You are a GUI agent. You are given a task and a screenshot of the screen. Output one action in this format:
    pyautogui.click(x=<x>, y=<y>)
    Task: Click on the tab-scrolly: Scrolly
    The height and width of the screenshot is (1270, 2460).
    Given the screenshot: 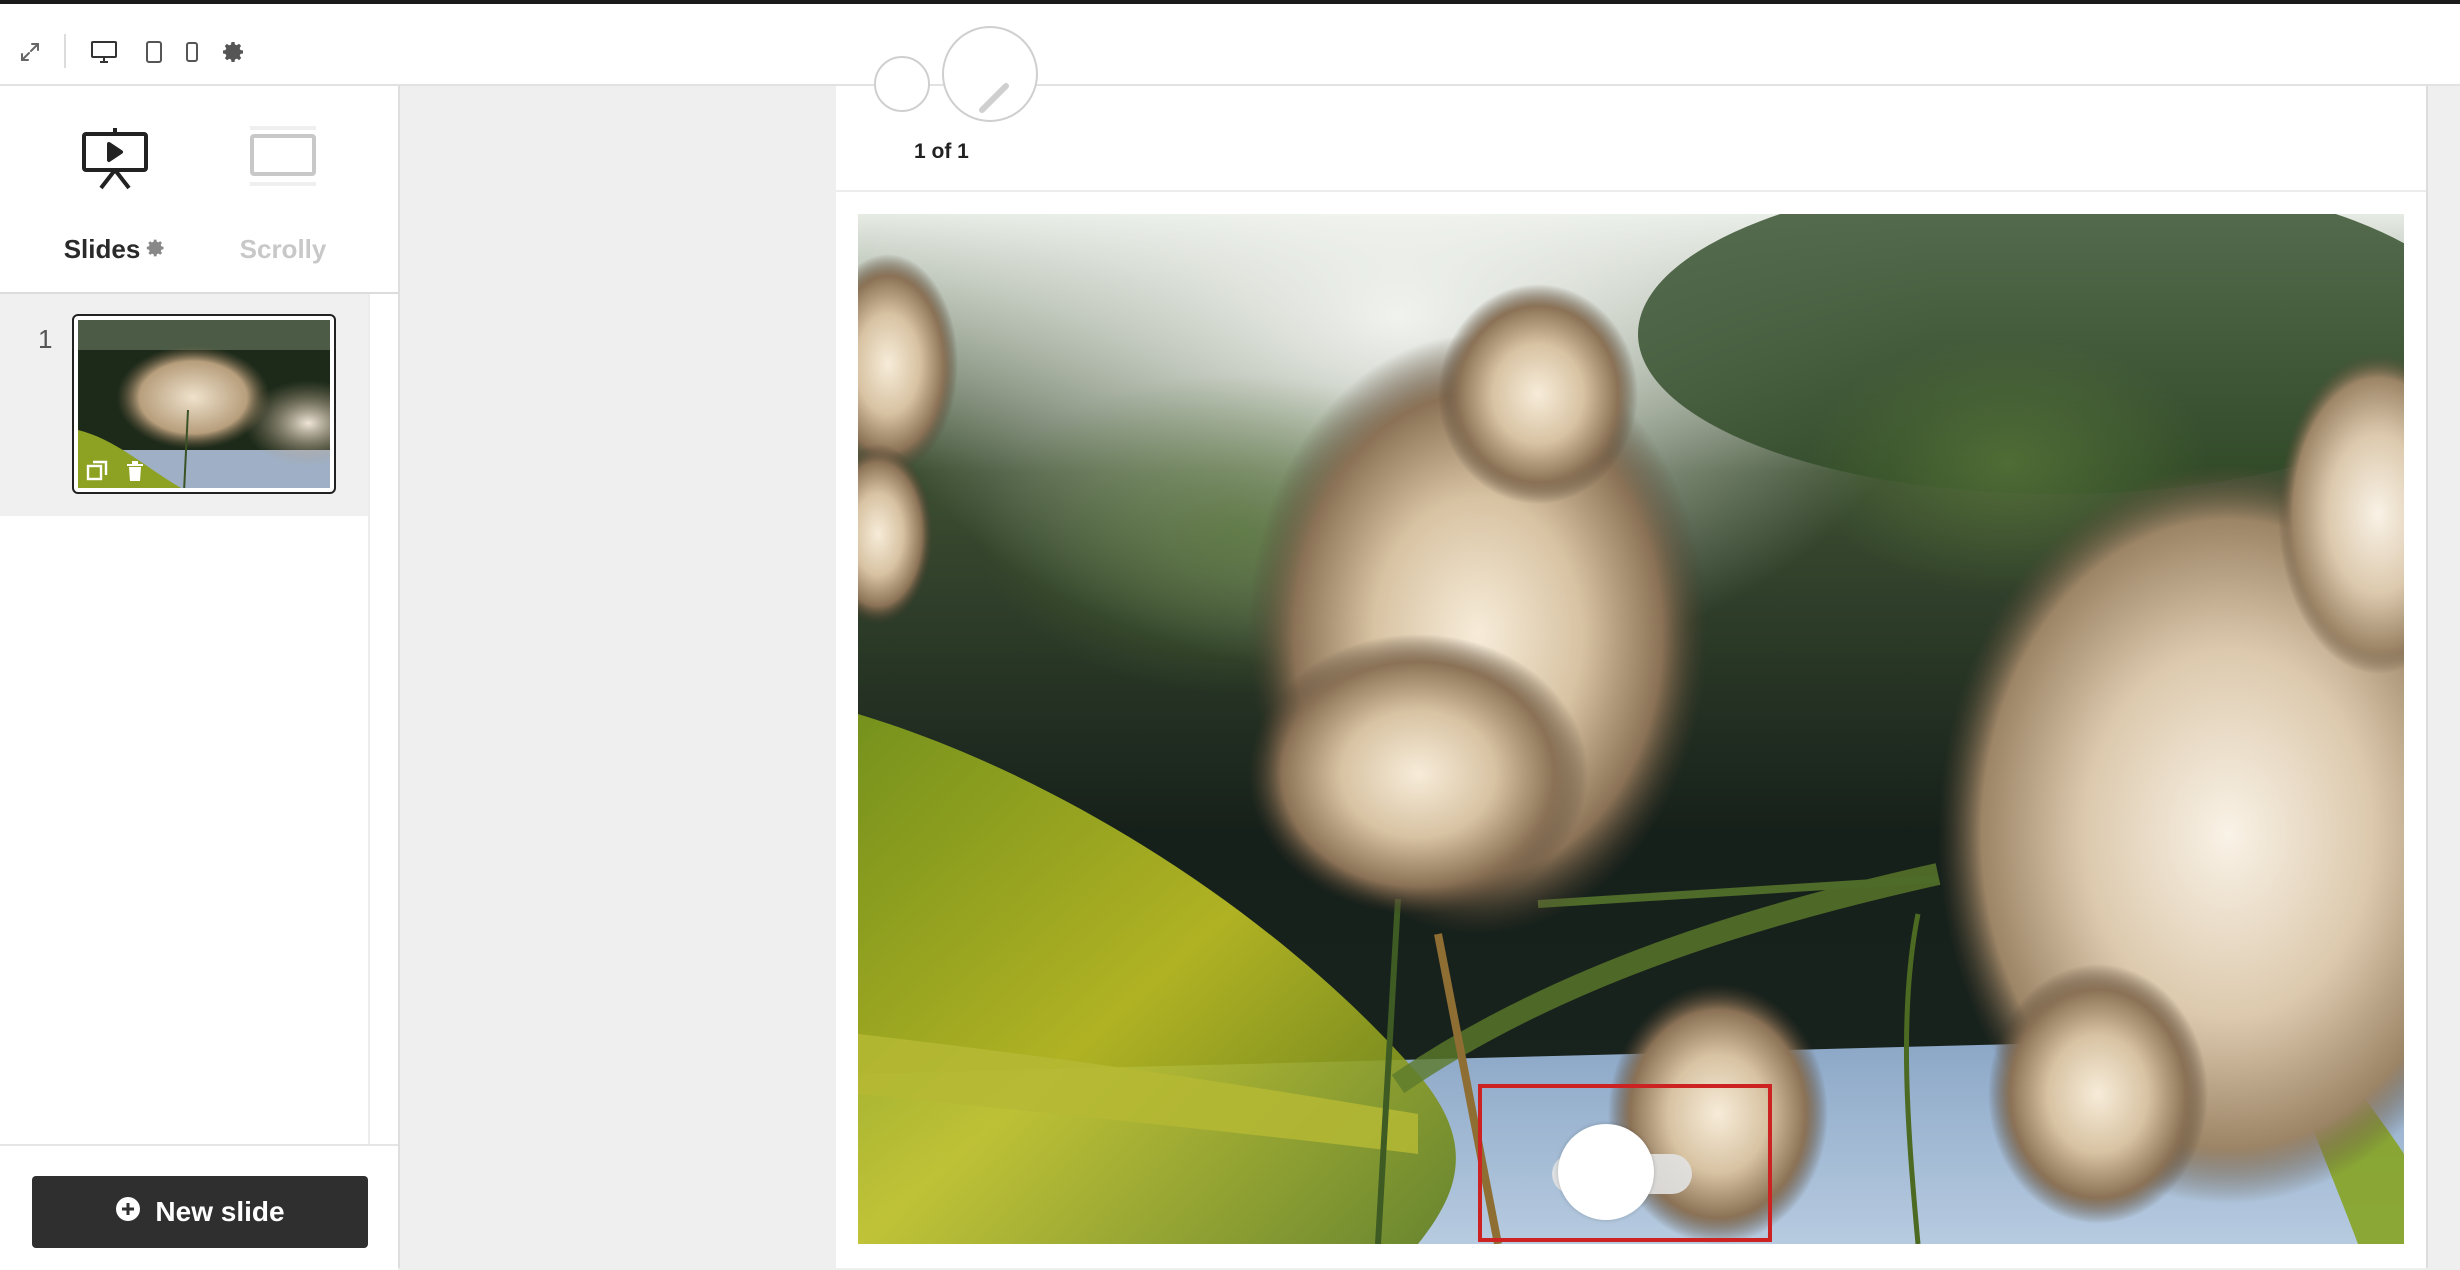 What is the action you would take?
    pyautogui.click(x=283, y=201)
    